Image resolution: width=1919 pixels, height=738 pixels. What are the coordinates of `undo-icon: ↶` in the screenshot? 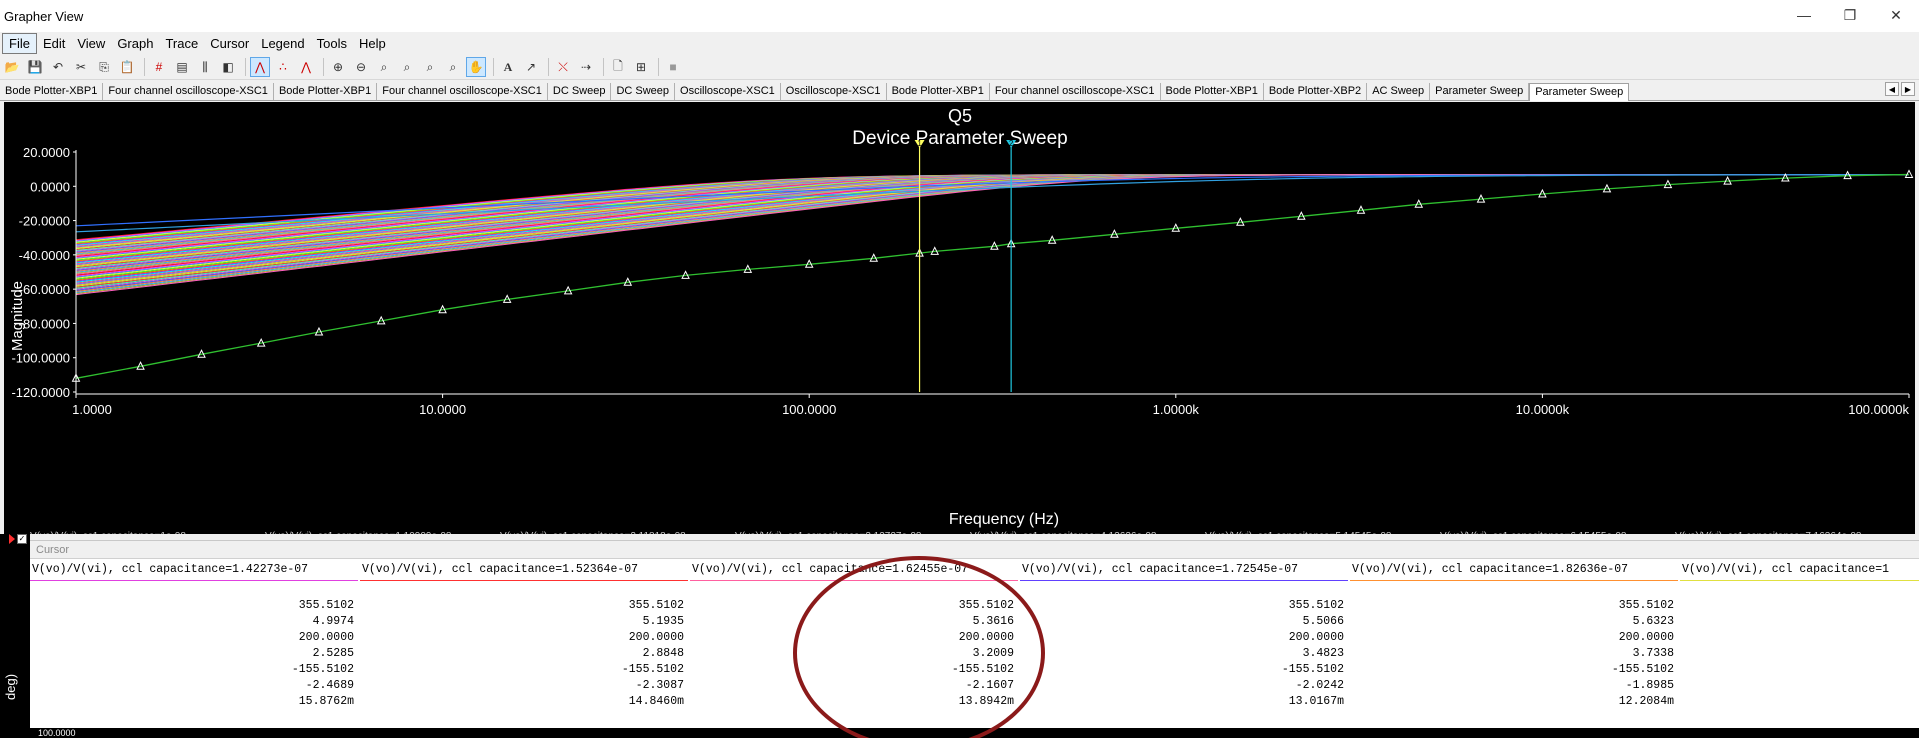 It's located at (58, 67).